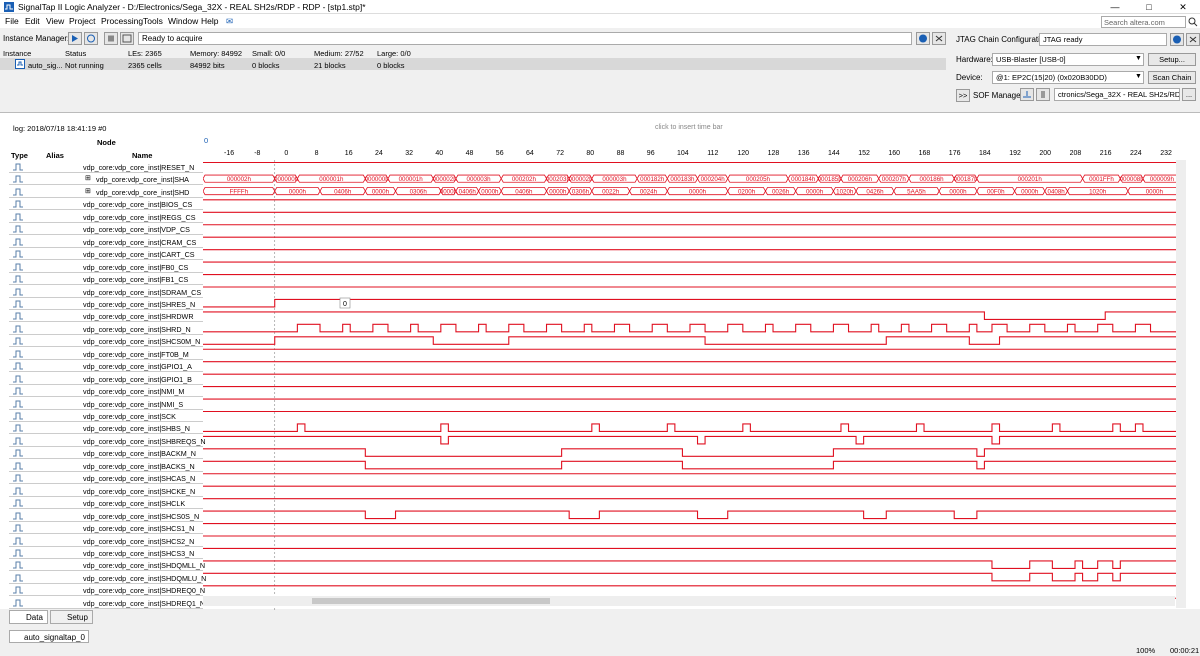  I want to click on node-row: vdp_core:vdp_core_inst|CRAM_CS, so click(106, 242).